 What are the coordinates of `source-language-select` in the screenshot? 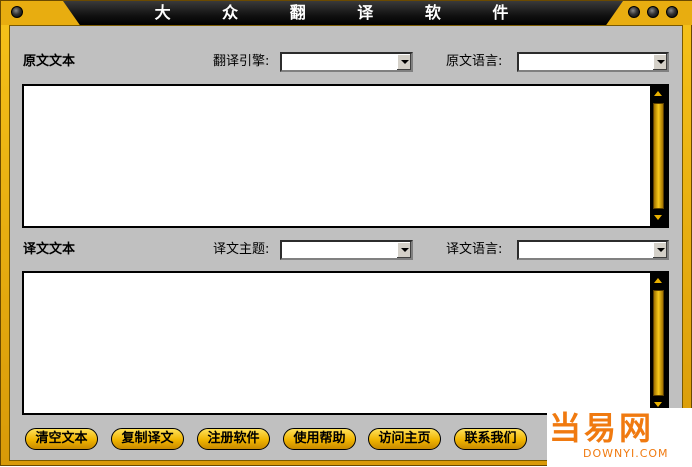 It's located at (593, 62).